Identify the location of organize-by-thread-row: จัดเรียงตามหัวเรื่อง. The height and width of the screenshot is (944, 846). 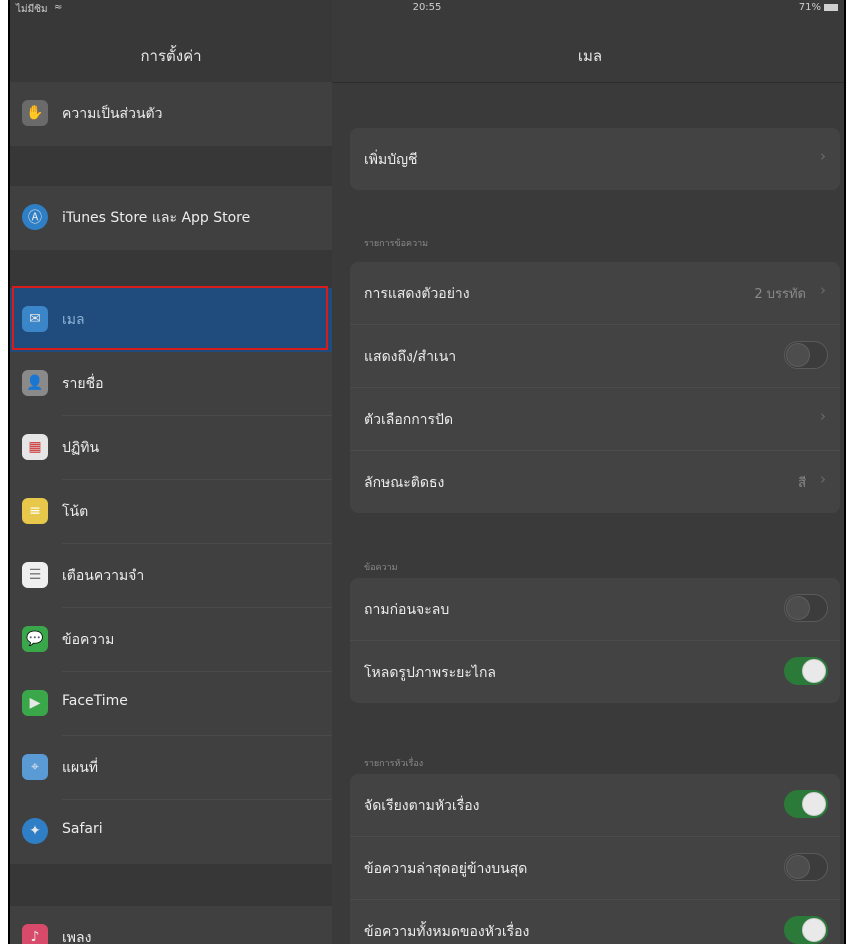
(595, 805).